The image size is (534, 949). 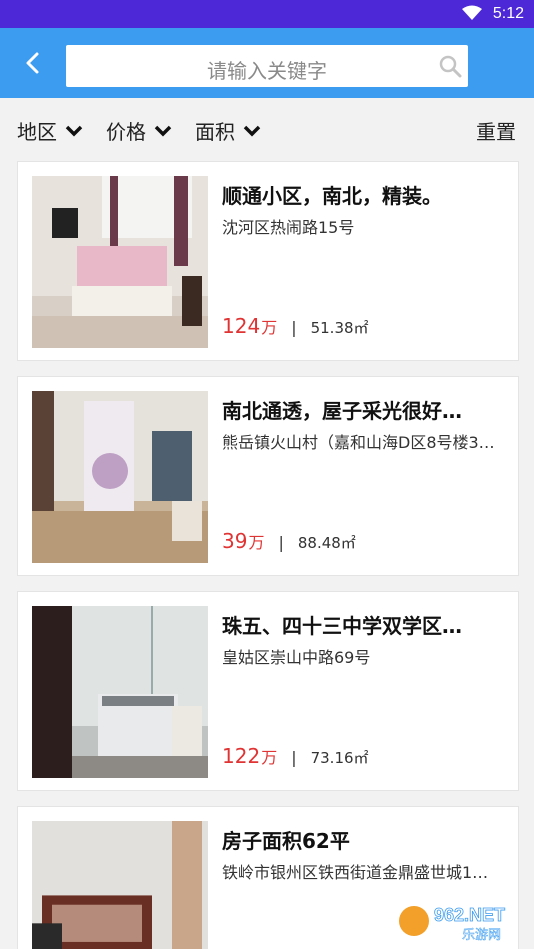 I want to click on watermark-text-top: 962.NET, so click(x=469, y=915).